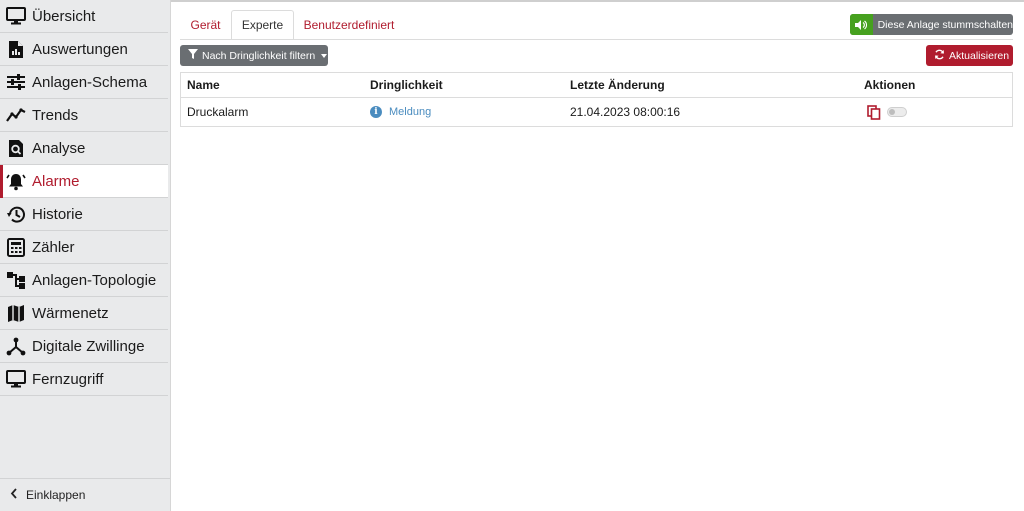 This screenshot has width=1024, height=511. I want to click on alarm-last-change: 21.04.2023 08:00:16, so click(625, 112).